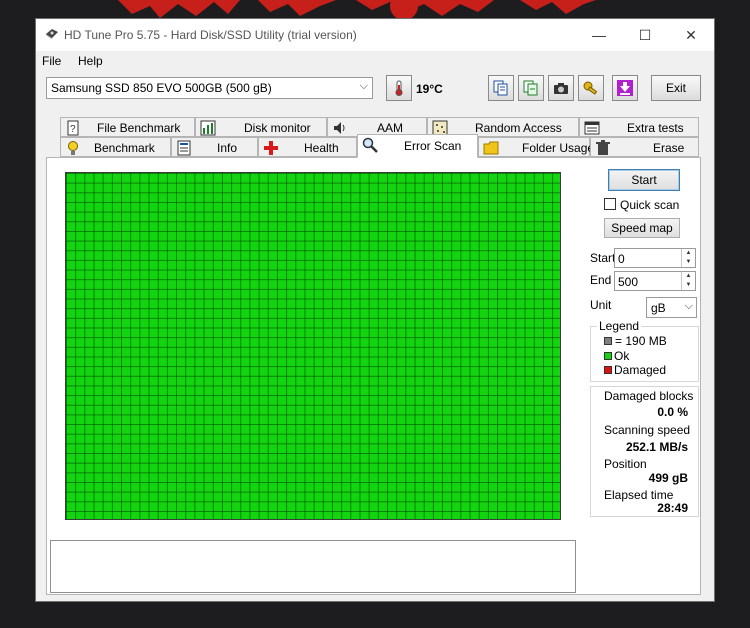 This screenshot has width=750, height=628. What do you see at coordinates (642, 228) in the screenshot?
I see `speed-map-button: Speed map` at bounding box center [642, 228].